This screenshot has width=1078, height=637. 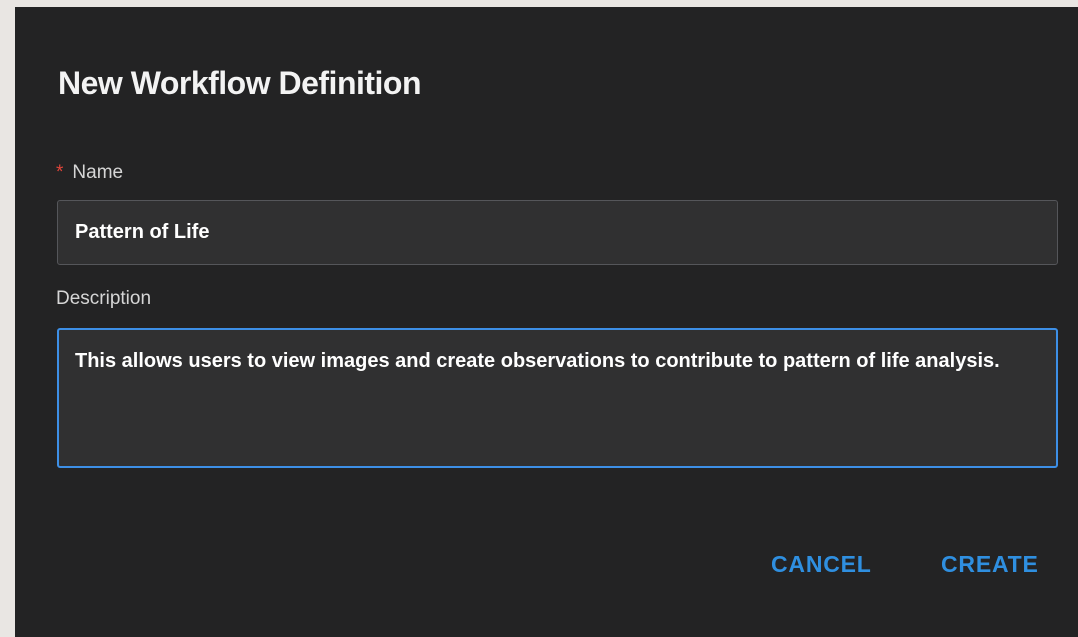 I want to click on name-input, so click(x=557, y=232).